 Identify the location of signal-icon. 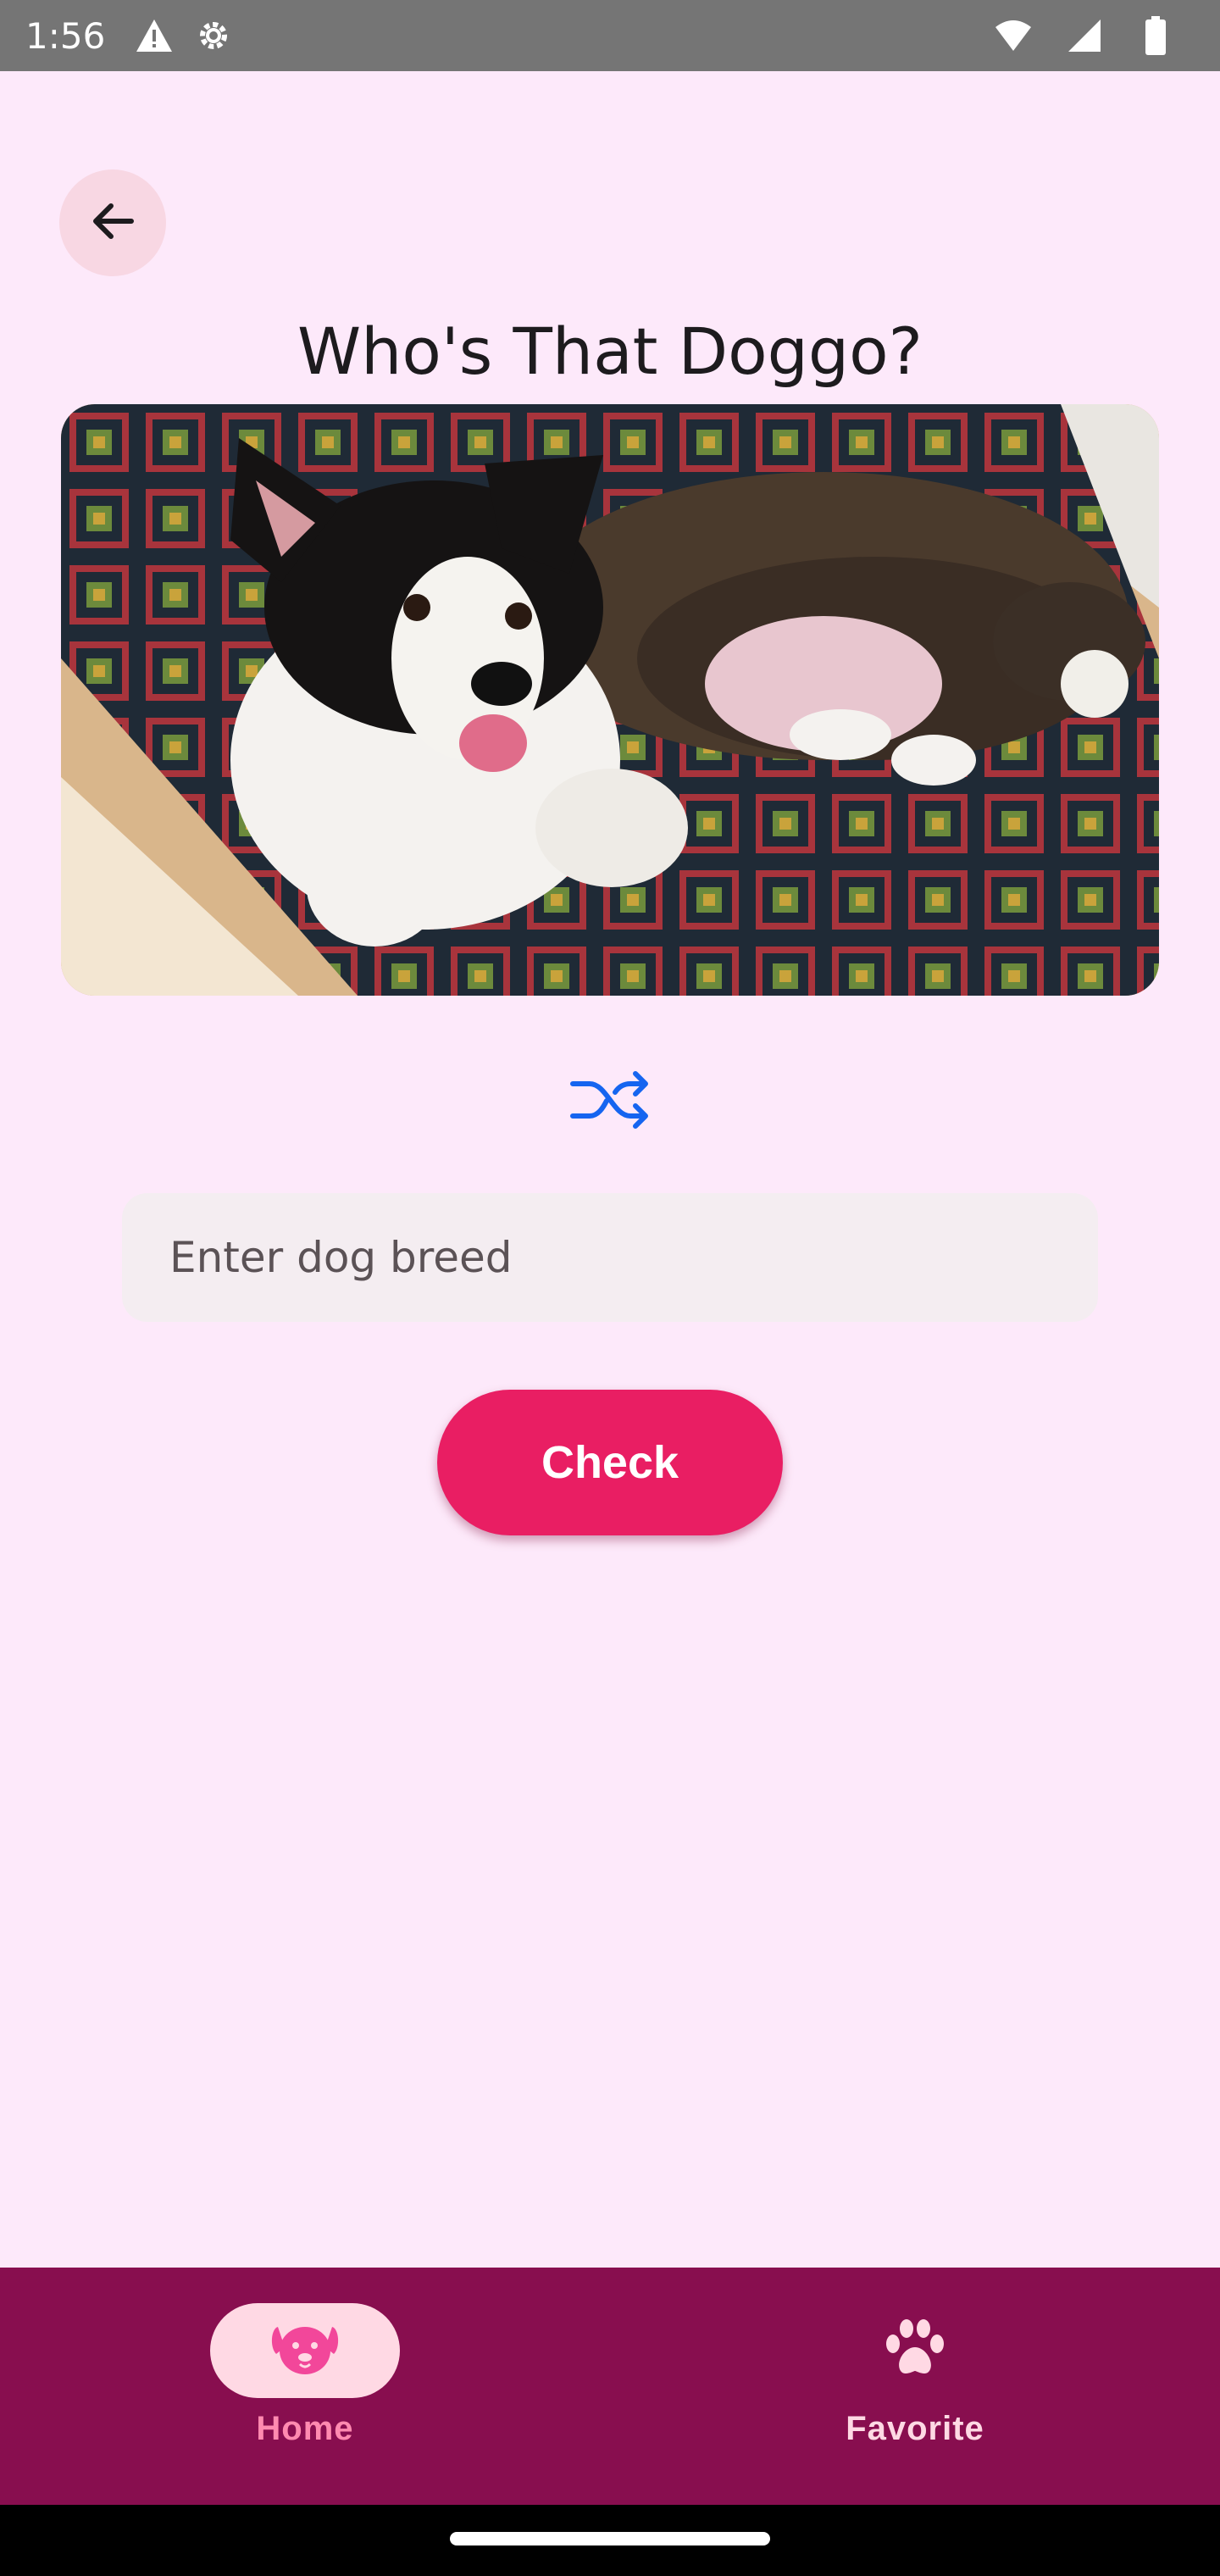
(1084, 35).